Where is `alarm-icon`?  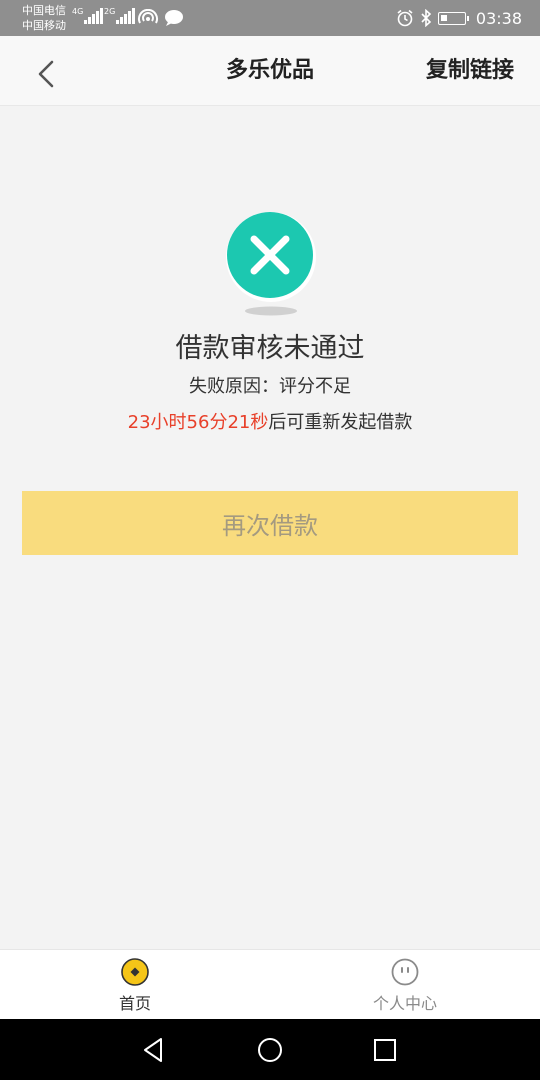 alarm-icon is located at coordinates (405, 18).